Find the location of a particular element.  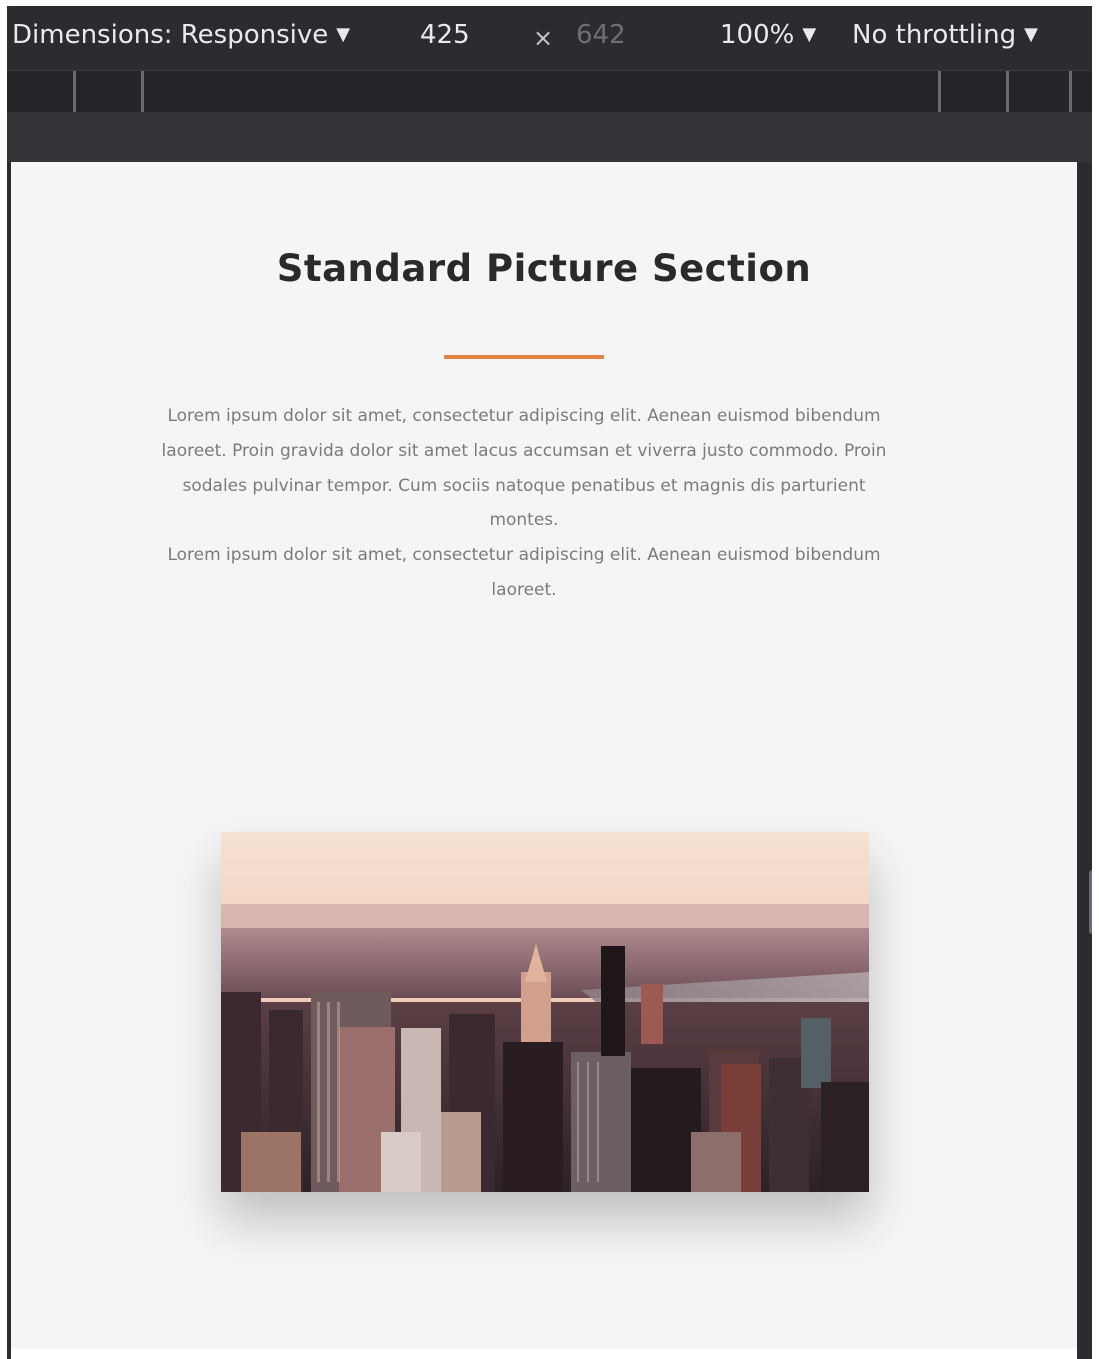

window-edge is located at coordinates (1095, 682).